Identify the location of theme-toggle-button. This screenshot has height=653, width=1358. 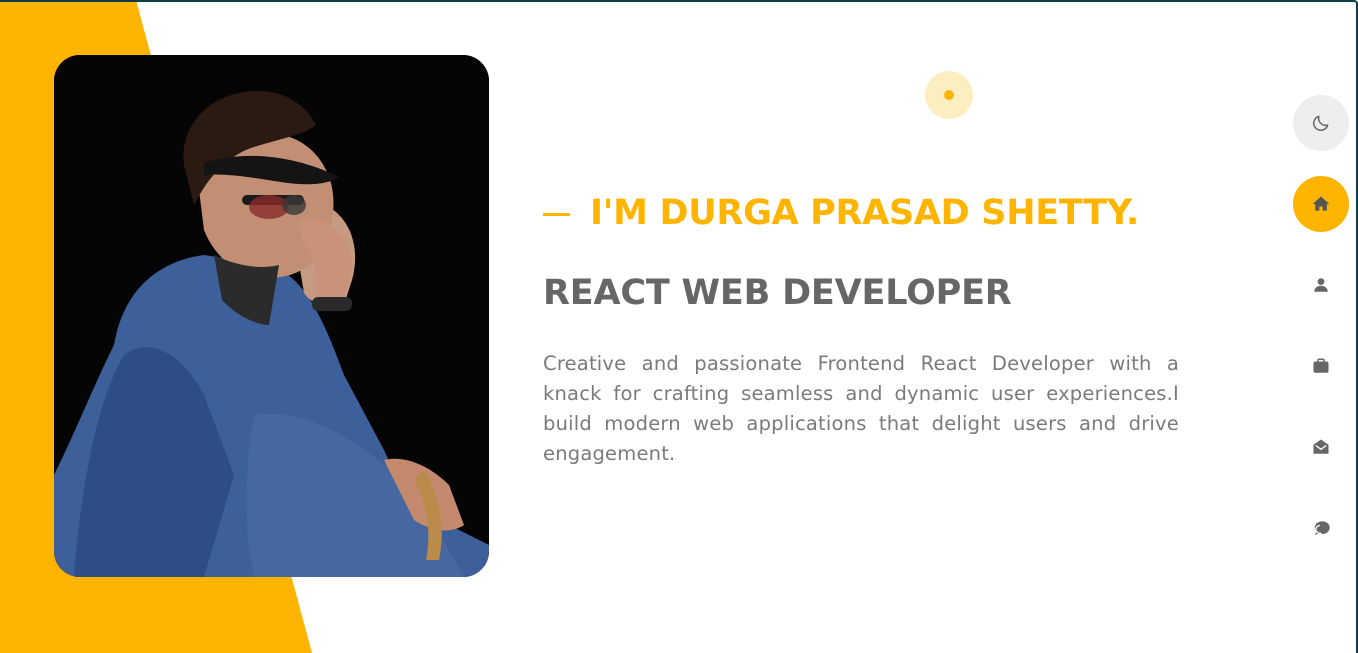
(1321, 123).